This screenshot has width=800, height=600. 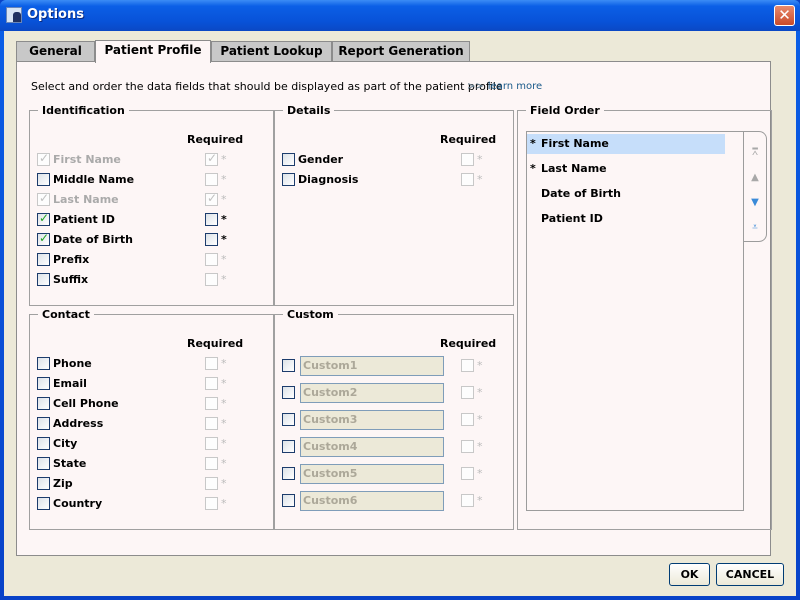 What do you see at coordinates (372, 420) in the screenshot?
I see `custom-field-input: Custom3` at bounding box center [372, 420].